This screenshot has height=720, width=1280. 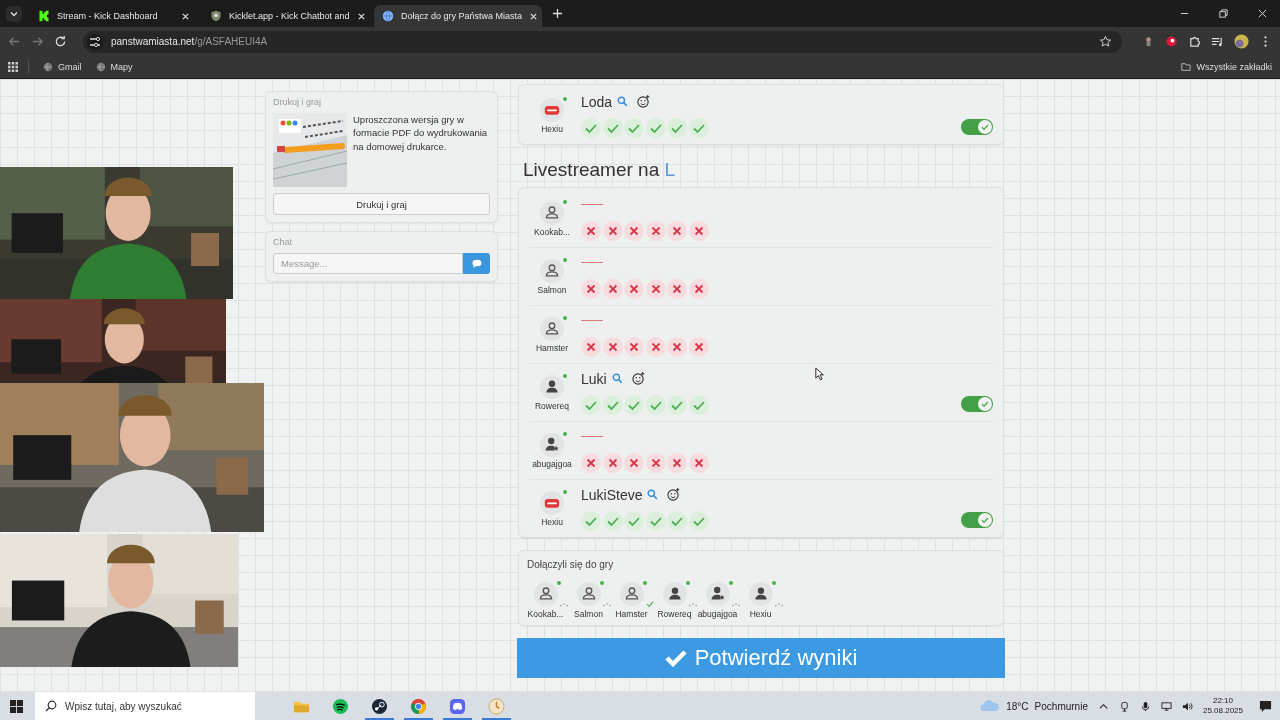 I want to click on site-settings-icon, so click(x=95, y=41).